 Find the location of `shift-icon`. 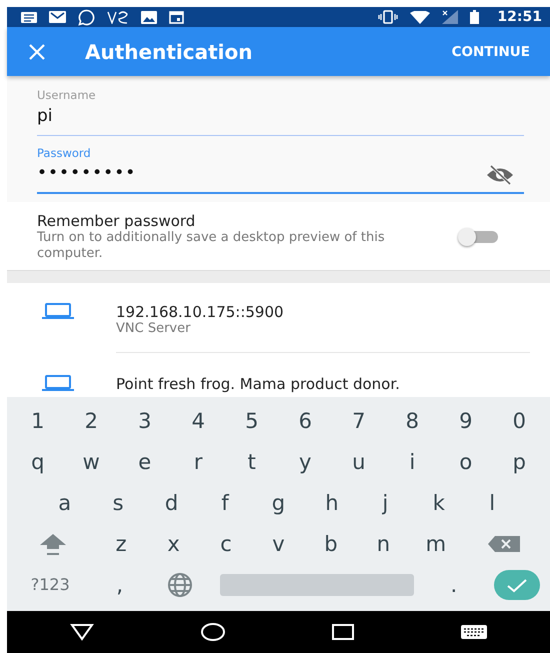

shift-icon is located at coordinates (53, 544).